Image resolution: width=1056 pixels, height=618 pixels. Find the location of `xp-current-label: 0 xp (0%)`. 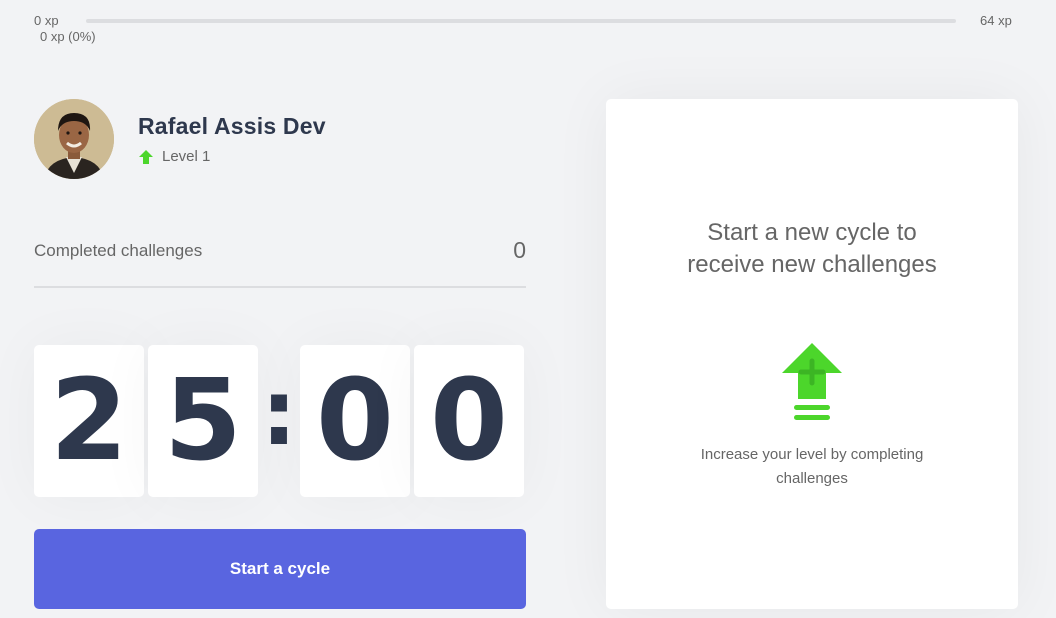

xp-current-label: 0 xp (0%) is located at coordinates (68, 36).